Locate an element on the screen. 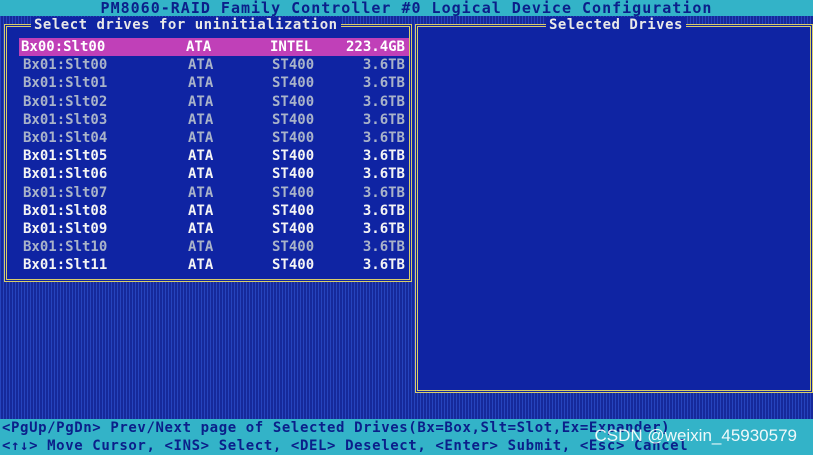  drive-row: Bx01:Slt11 ATA ST400 3.6TB is located at coordinates (215, 265).